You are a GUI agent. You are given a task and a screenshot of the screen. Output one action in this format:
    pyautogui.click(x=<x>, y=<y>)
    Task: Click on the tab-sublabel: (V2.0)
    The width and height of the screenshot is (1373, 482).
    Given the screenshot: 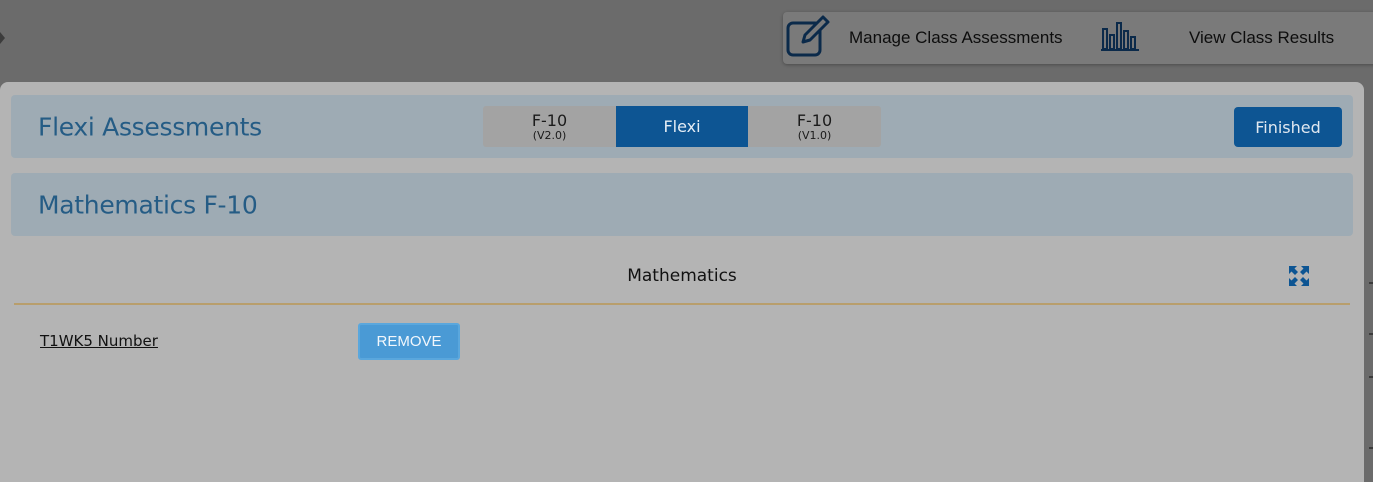 What is the action you would take?
    pyautogui.click(x=549, y=135)
    